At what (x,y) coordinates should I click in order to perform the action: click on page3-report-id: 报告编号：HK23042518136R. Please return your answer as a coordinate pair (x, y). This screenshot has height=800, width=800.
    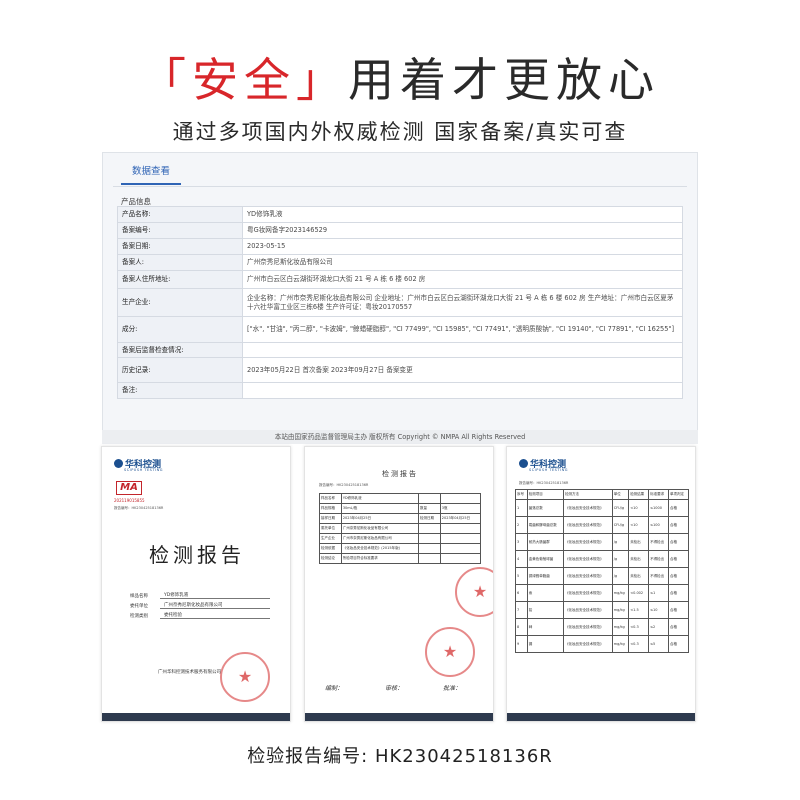
    Looking at the image, I should click on (544, 483).